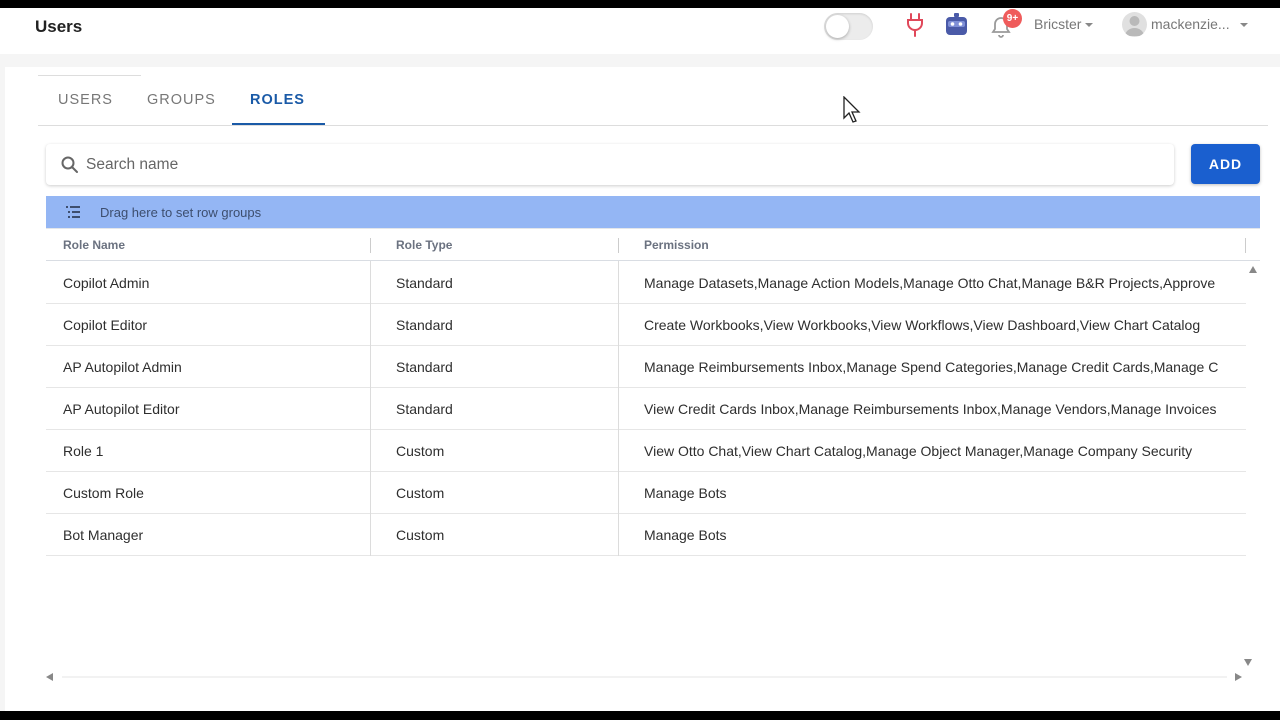 The height and width of the screenshot is (720, 1280). What do you see at coordinates (956, 25) in the screenshot?
I see `bot-icon` at bounding box center [956, 25].